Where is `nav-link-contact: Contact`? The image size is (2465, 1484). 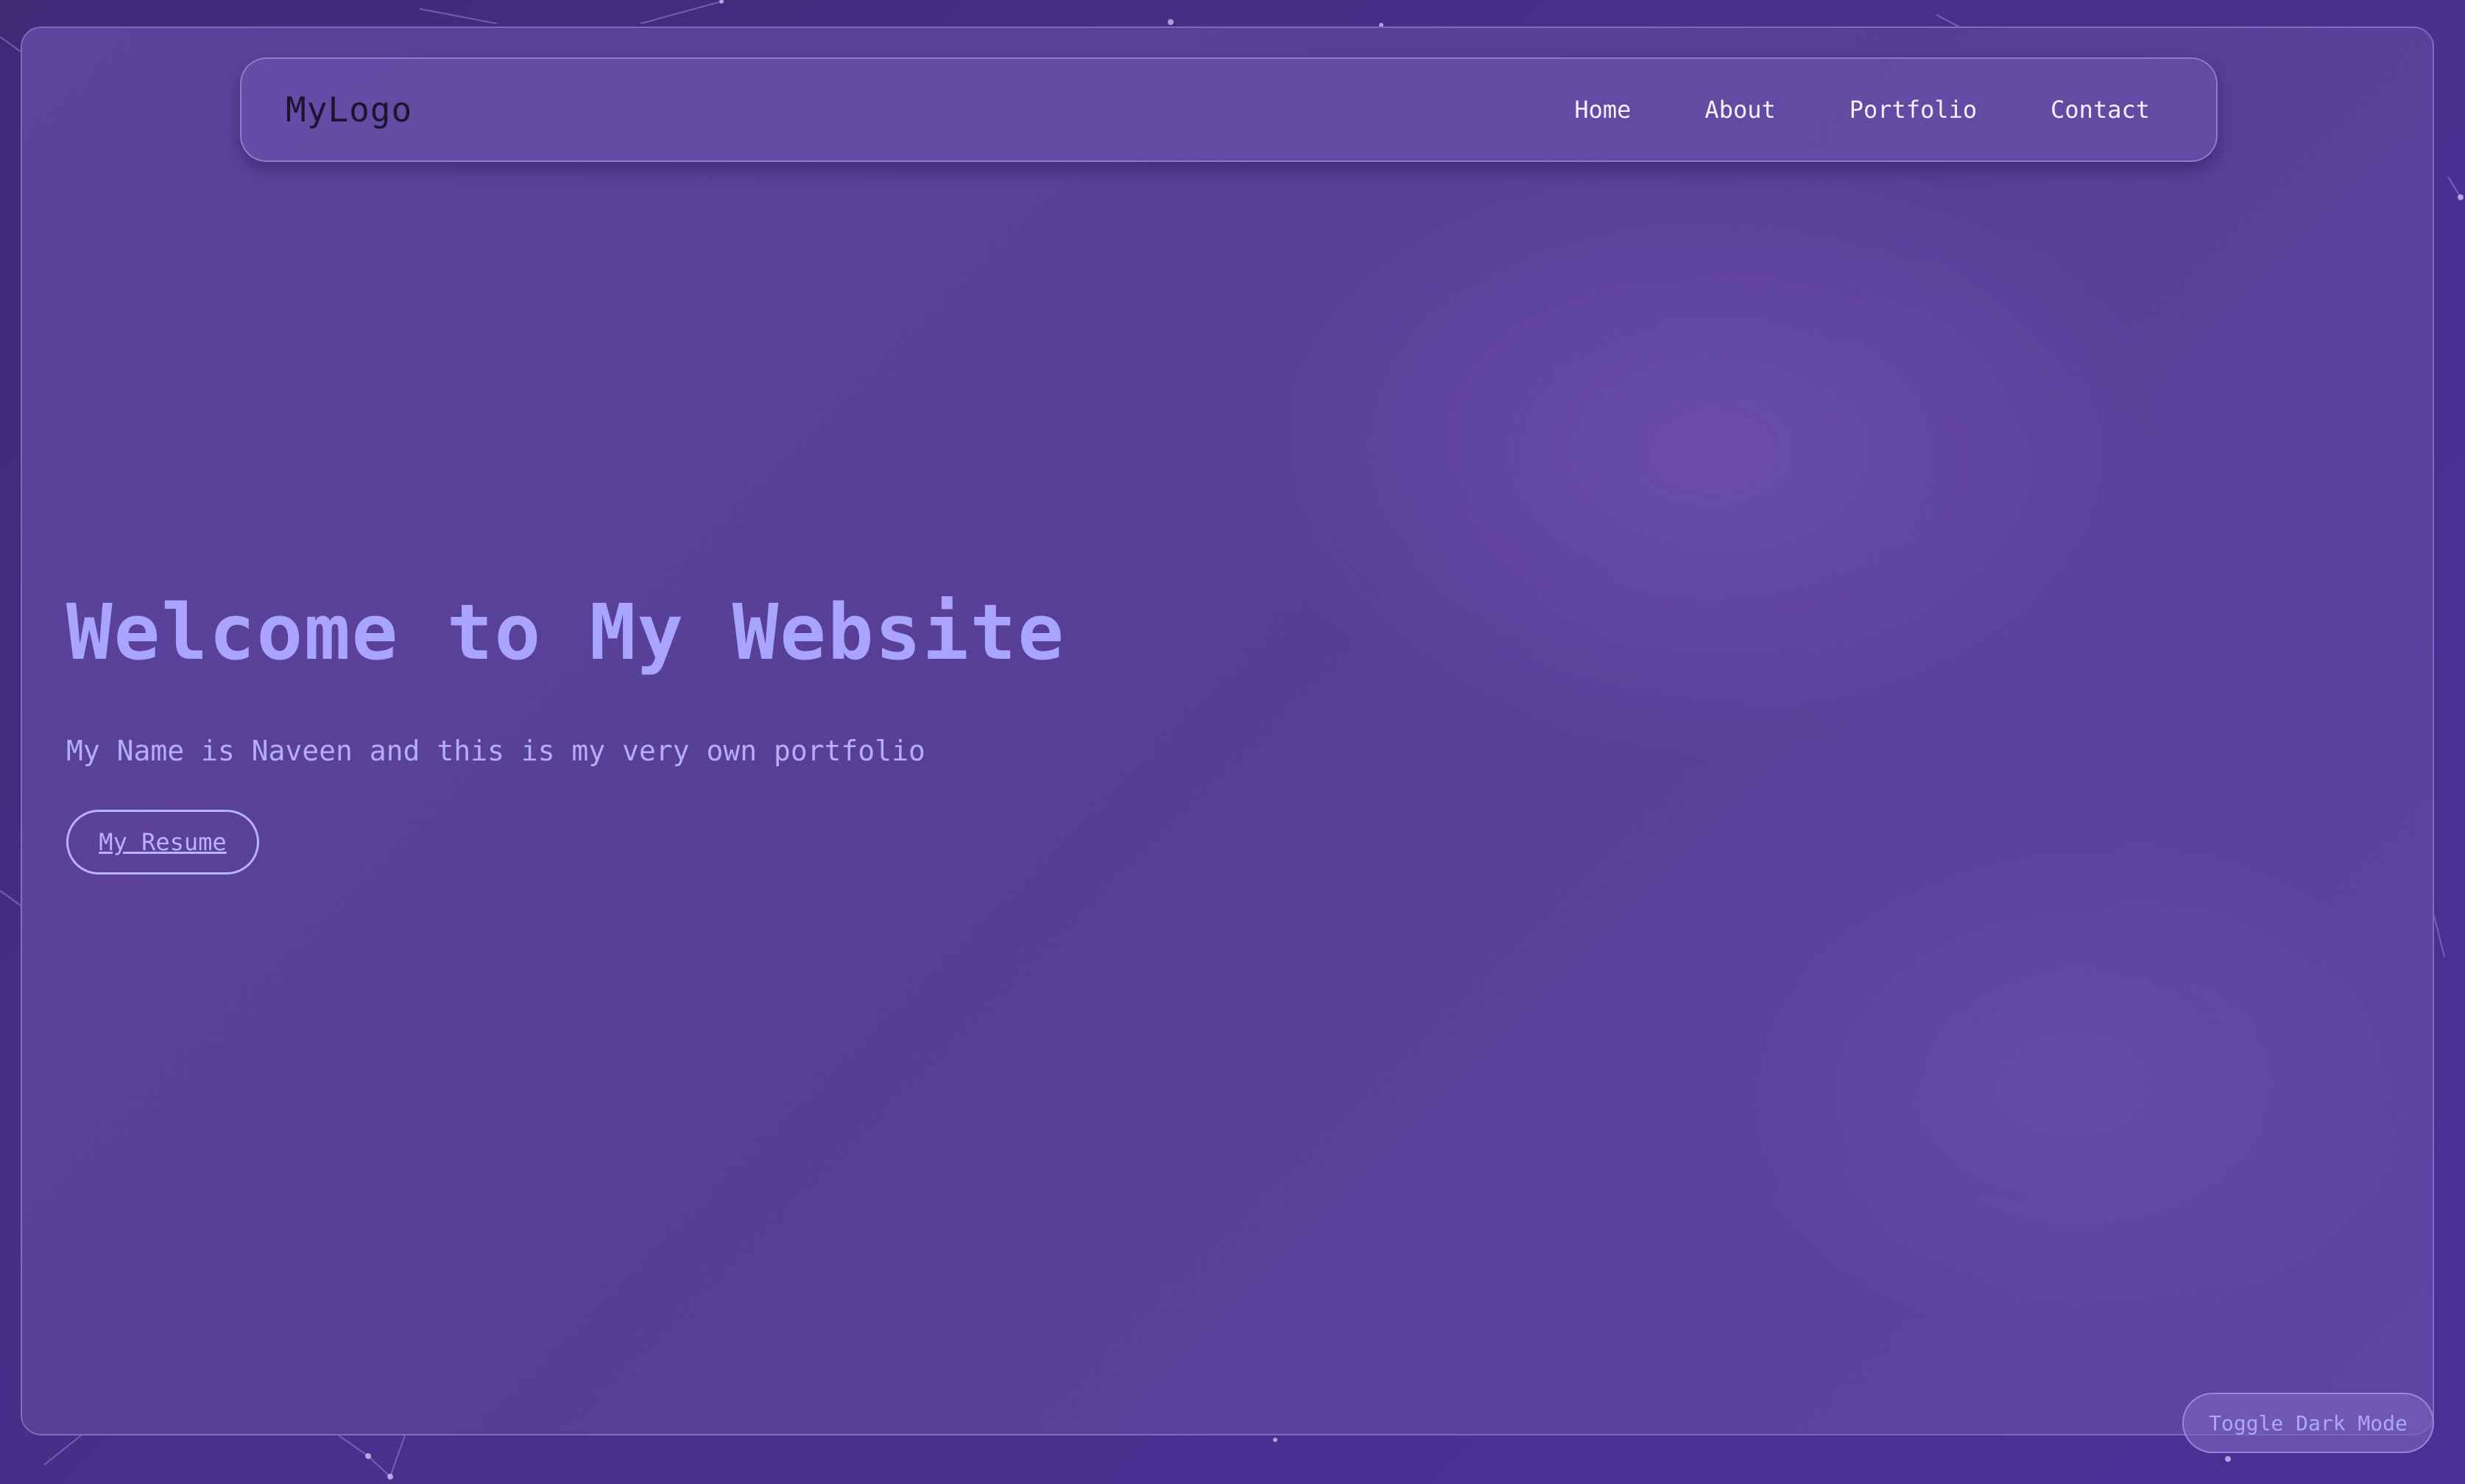
nav-link-contact: Contact is located at coordinates (2100, 110).